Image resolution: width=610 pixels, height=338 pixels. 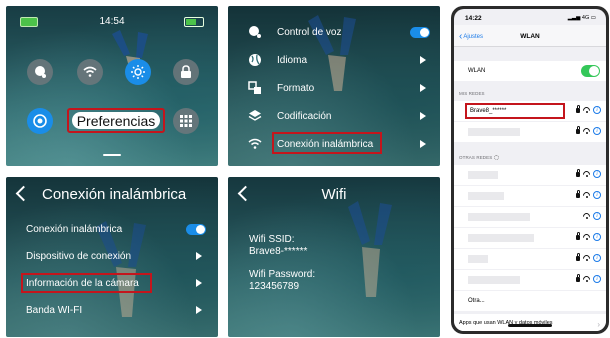 What do you see at coordinates (530, 17) in the screenshot?
I see `status-bar: 14:22 ▂▃▅ 4G ▭` at bounding box center [530, 17].